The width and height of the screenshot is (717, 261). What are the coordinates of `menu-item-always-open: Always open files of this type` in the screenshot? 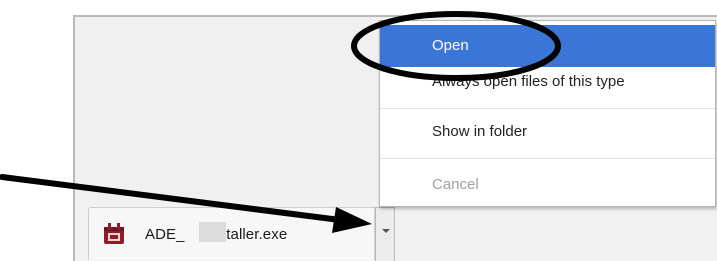 It's located at (547, 82).